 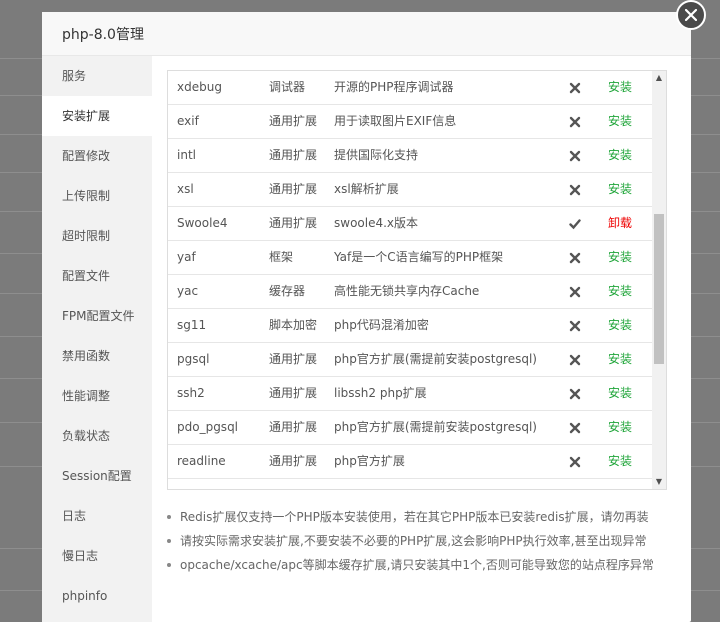 I want to click on dialog-header: php-8.0管理, so click(x=366, y=34).